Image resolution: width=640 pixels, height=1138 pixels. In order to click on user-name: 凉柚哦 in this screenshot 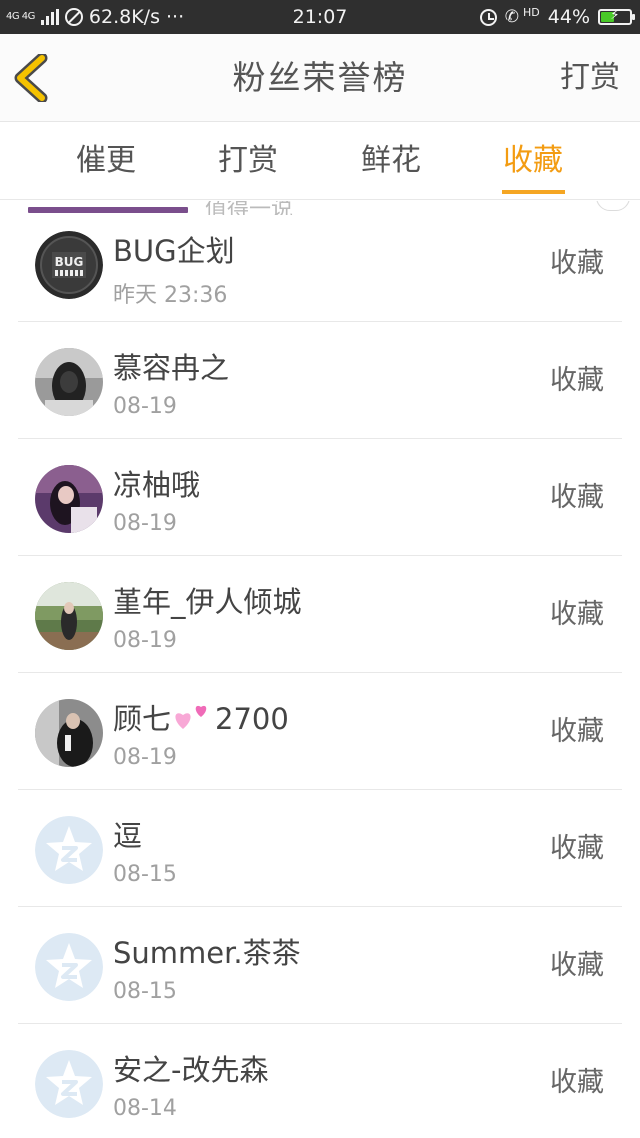, I will do `click(157, 485)`.